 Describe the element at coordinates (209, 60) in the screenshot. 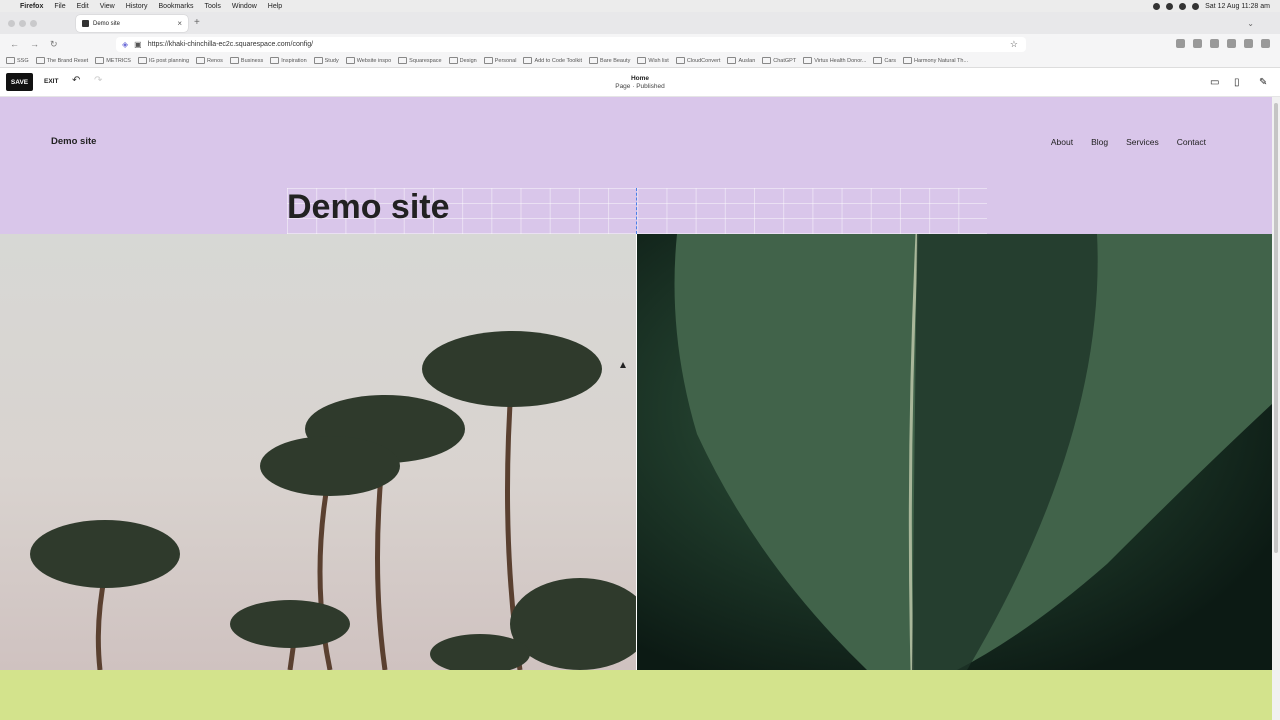

I see `bookmark-item: Renos` at that location.